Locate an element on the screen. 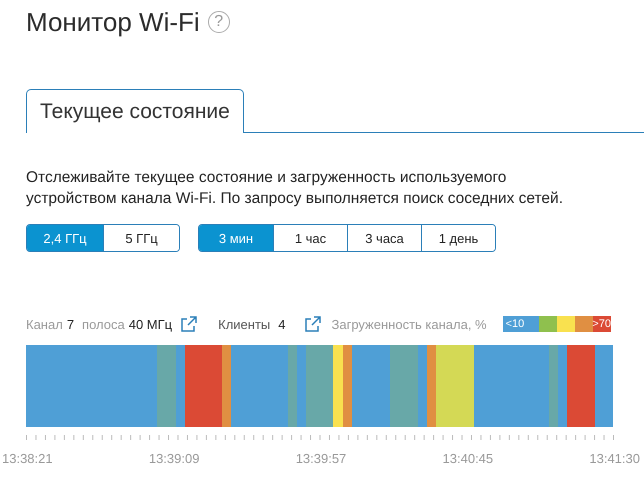 This screenshot has width=644, height=477. legend-swatch: >70 is located at coordinates (601, 324).